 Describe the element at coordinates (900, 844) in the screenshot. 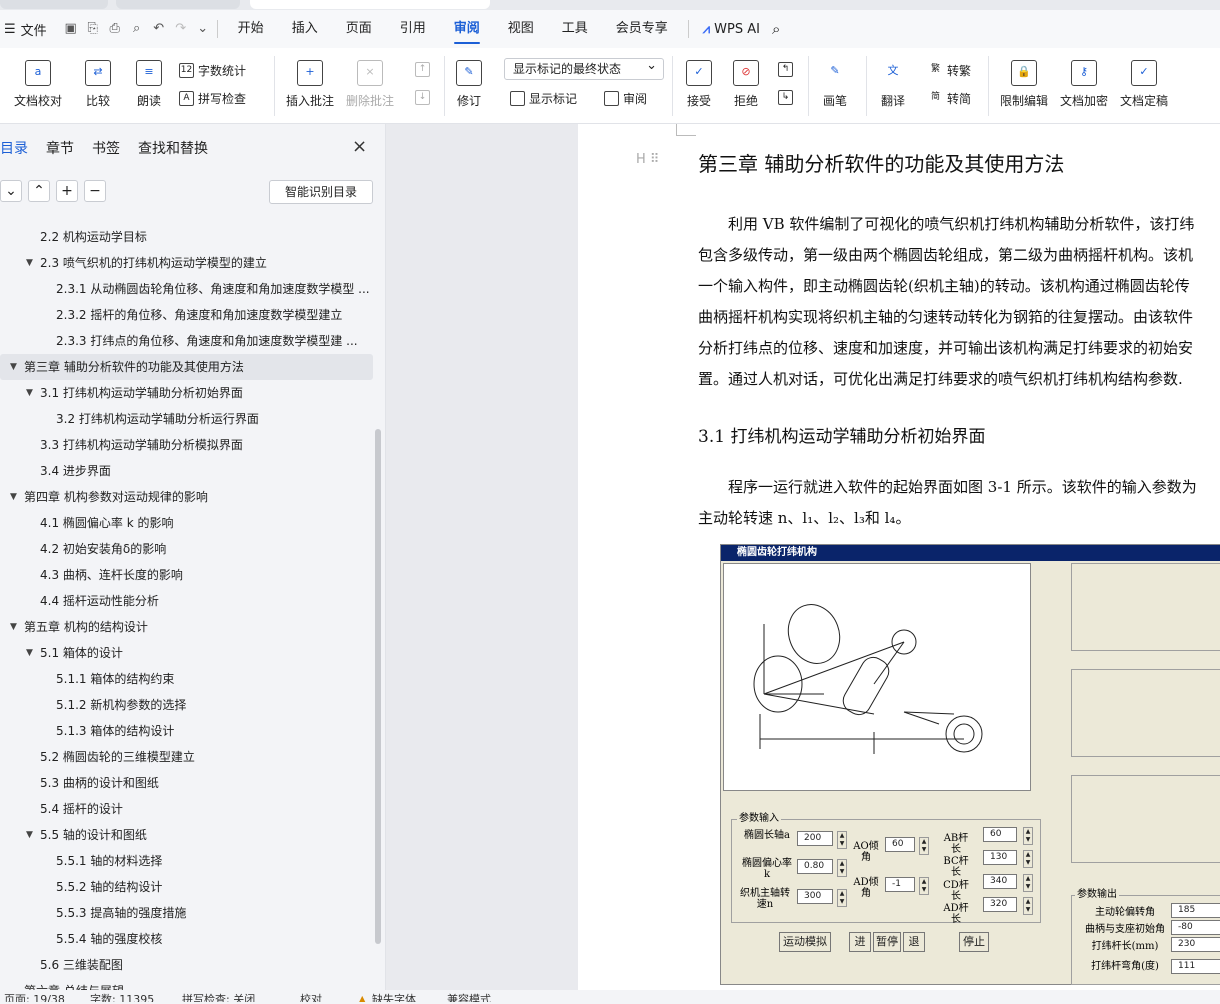

I see `ao-angle-input: 60` at that location.